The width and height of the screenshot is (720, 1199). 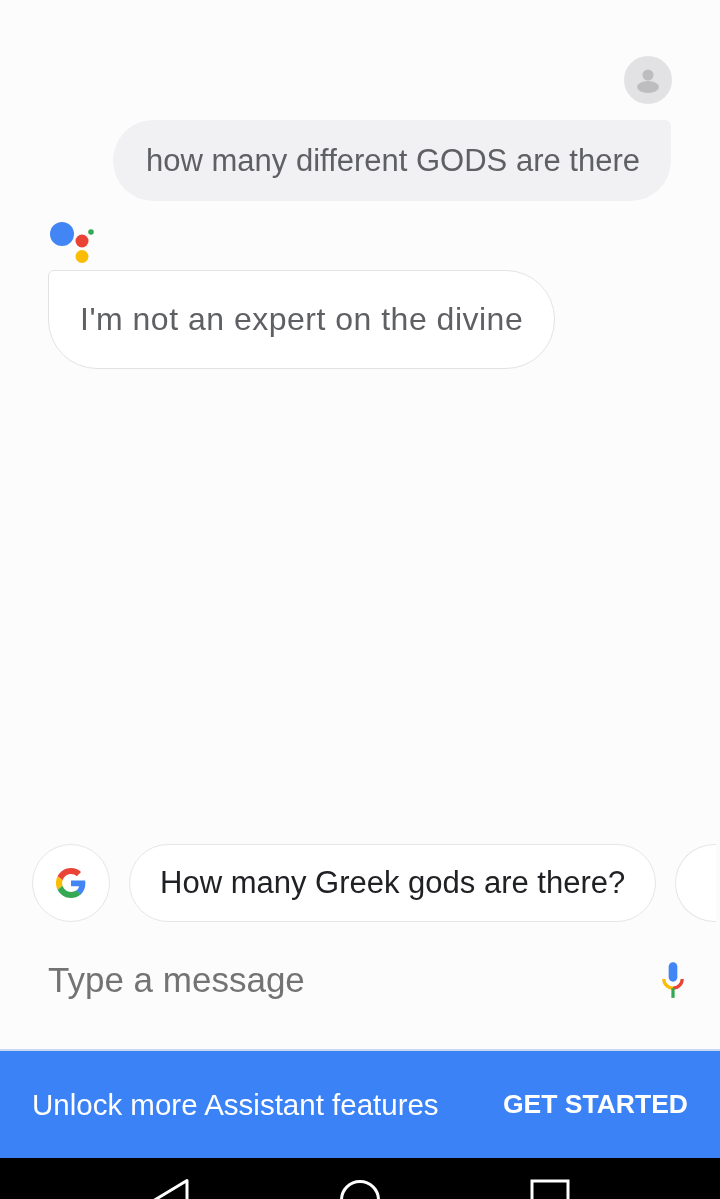 What do you see at coordinates (673, 980) in the screenshot?
I see `microphone-icon` at bounding box center [673, 980].